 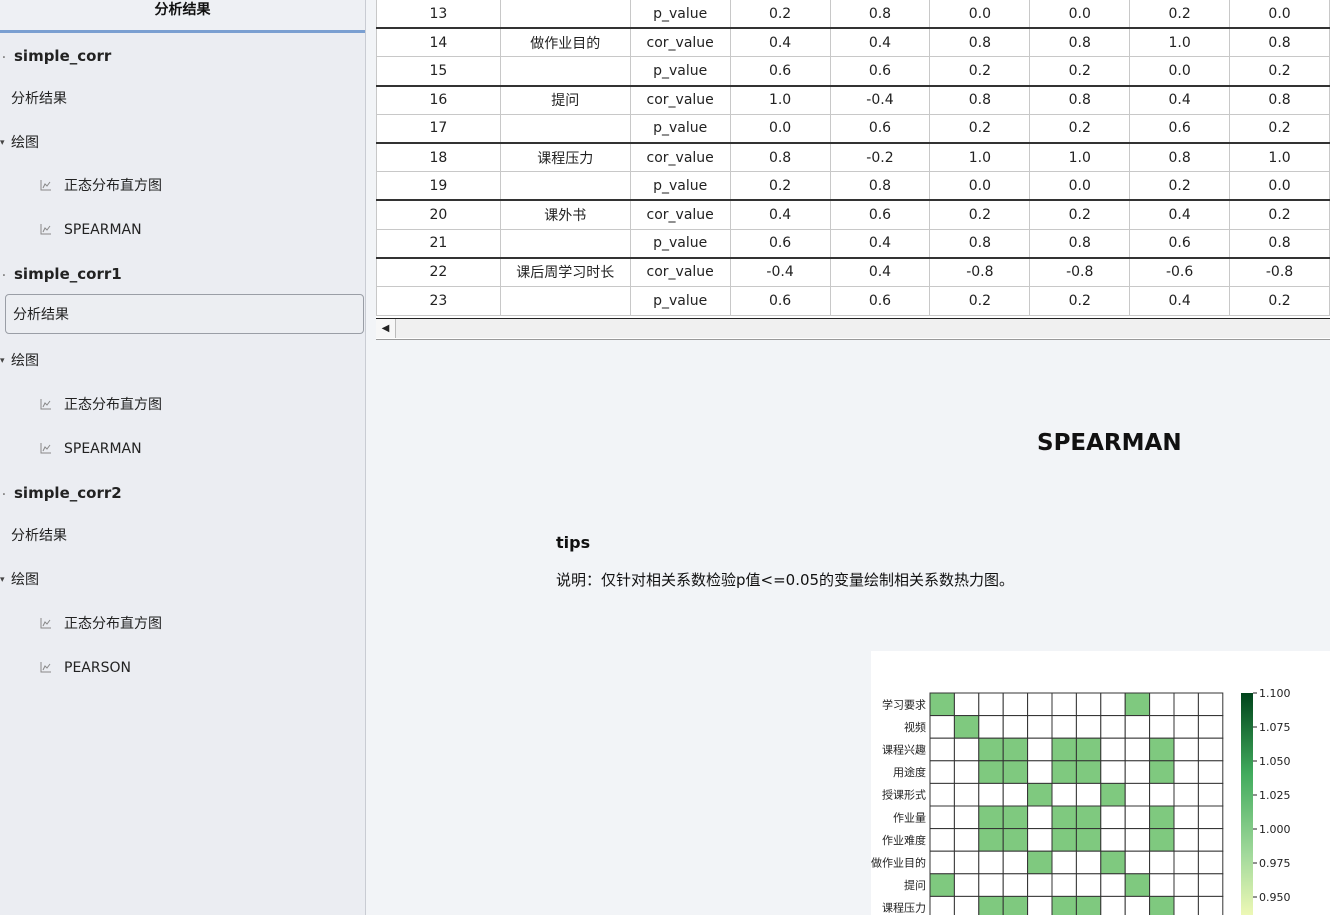 I want to click on table-cell: 0.6, so click(x=780, y=71).